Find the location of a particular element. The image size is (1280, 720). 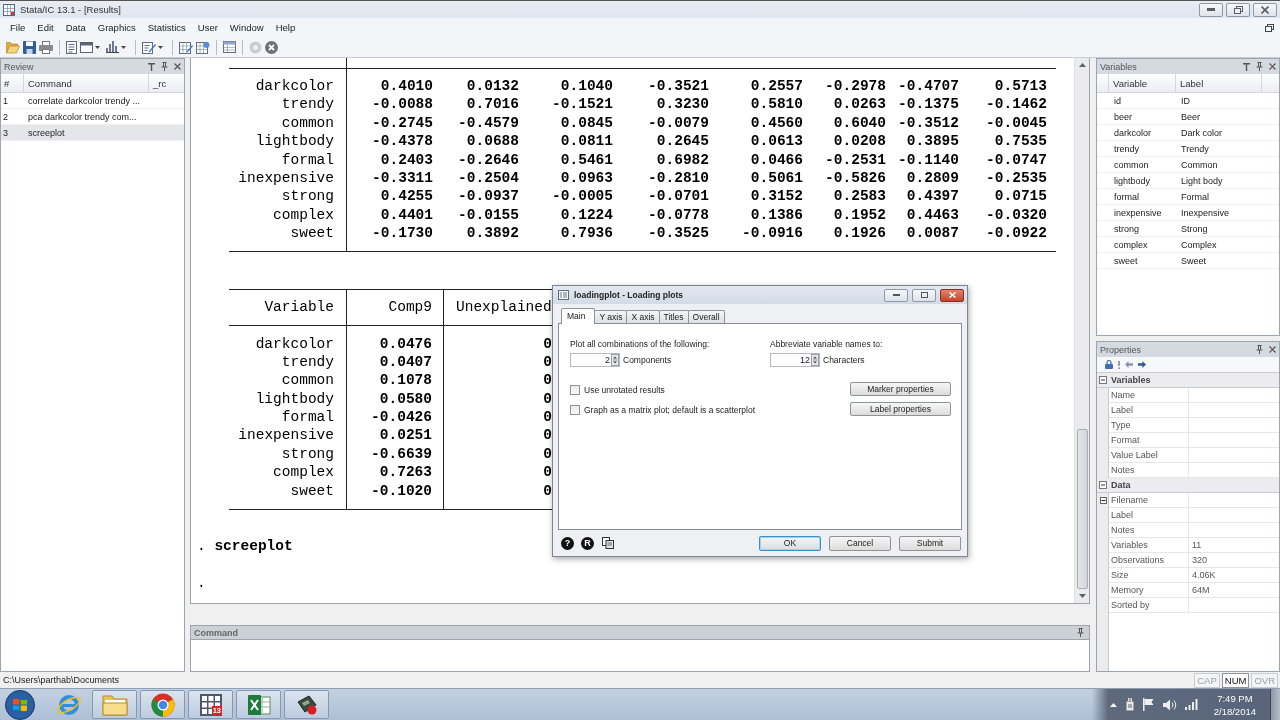

menu-item: Data is located at coordinates (75, 27).